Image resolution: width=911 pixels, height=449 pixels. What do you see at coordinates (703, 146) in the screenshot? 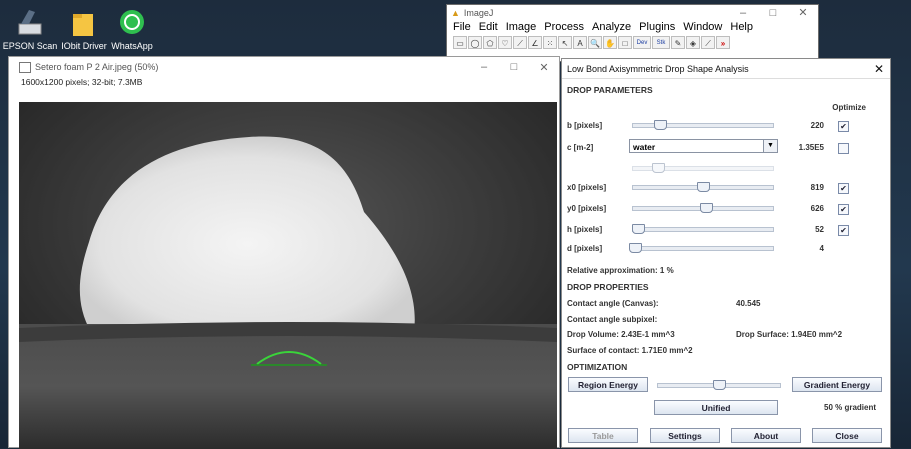
I see `liquid-select: water ▼` at bounding box center [703, 146].